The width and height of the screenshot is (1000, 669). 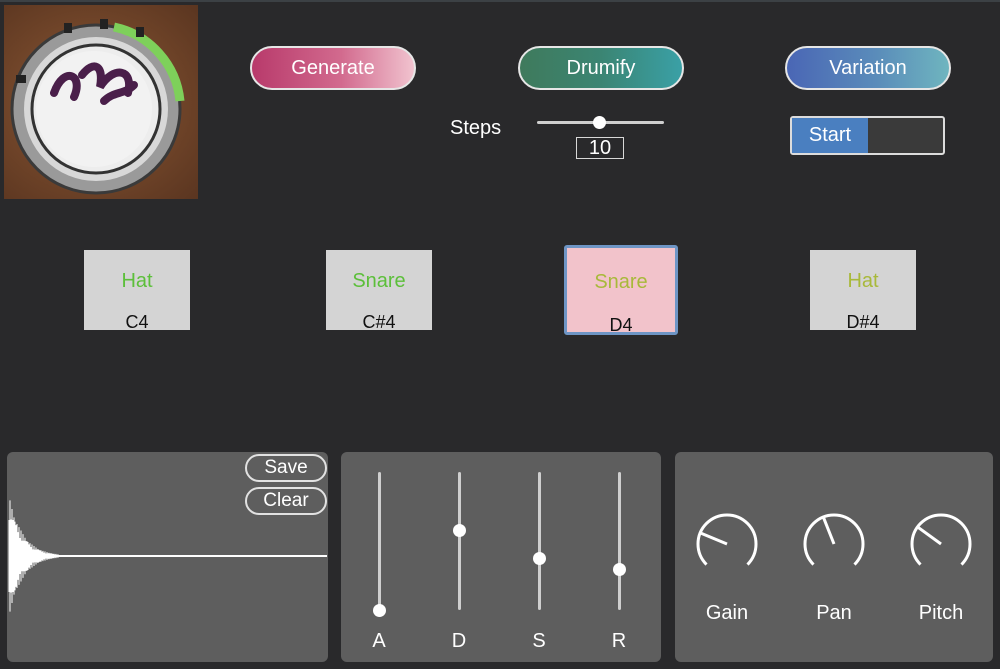 I want to click on waveform-panel: Save Clear, so click(x=167, y=557).